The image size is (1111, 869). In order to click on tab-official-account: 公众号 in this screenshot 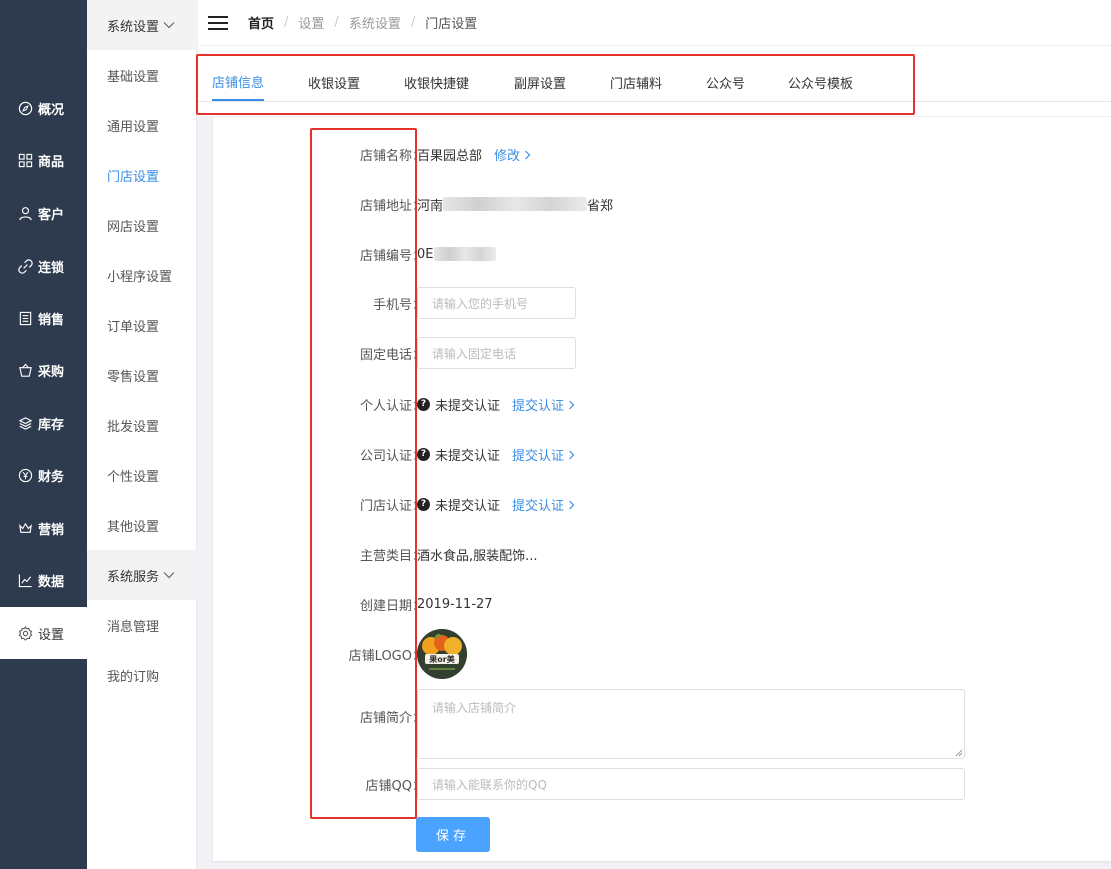, I will do `click(725, 82)`.